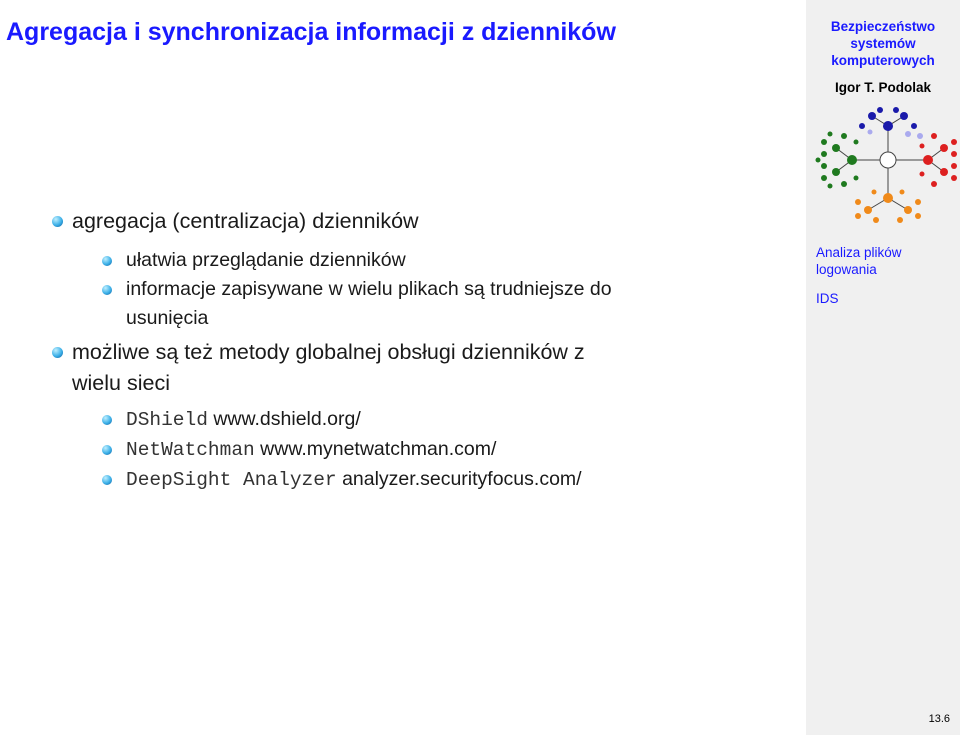 The image size is (960, 735). What do you see at coordinates (231, 480) in the screenshot?
I see `service-name: DeepSight Analyzer` at bounding box center [231, 480].